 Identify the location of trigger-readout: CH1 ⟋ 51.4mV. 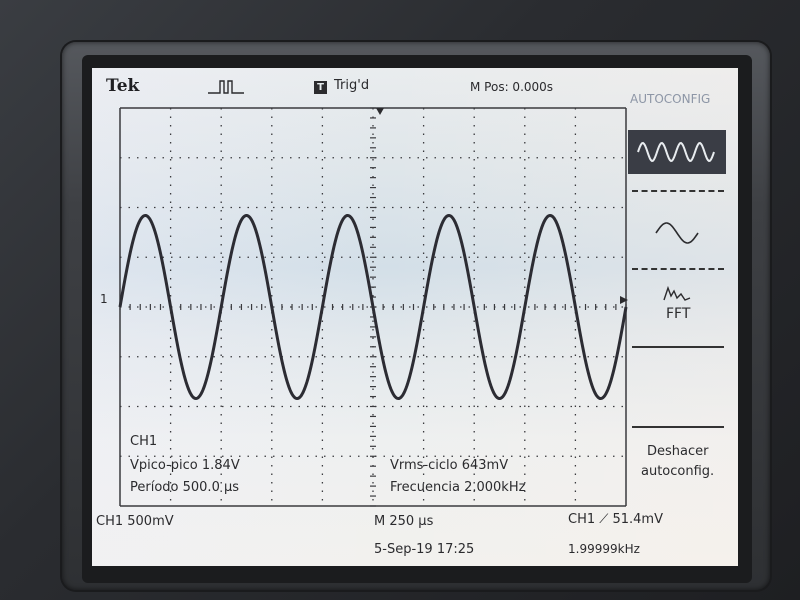
(615, 519).